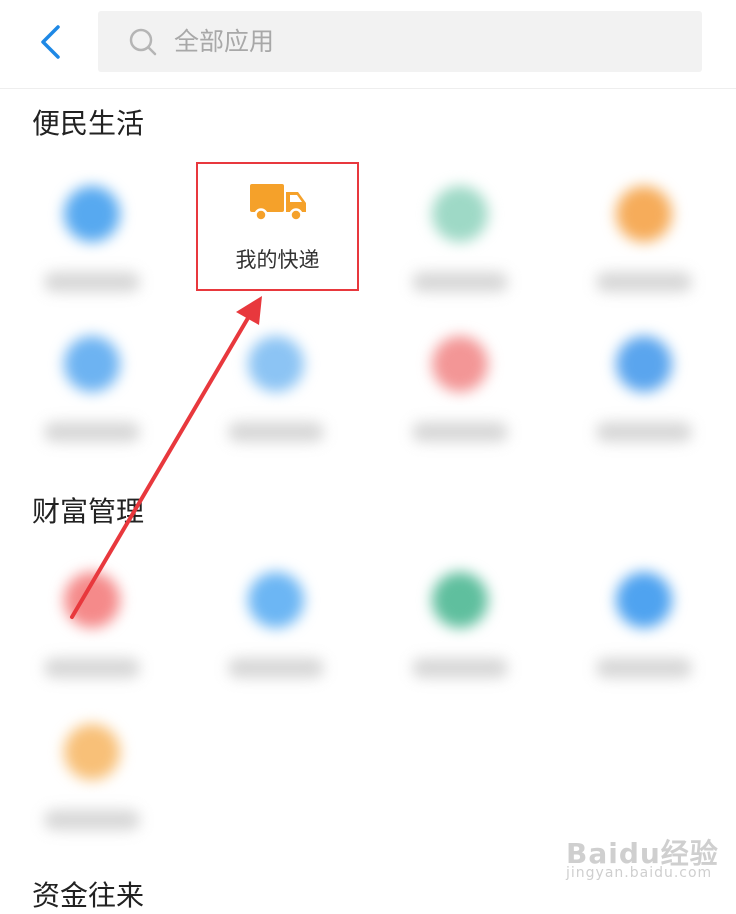  I want to click on annotation-arrow, so click(166, 457).